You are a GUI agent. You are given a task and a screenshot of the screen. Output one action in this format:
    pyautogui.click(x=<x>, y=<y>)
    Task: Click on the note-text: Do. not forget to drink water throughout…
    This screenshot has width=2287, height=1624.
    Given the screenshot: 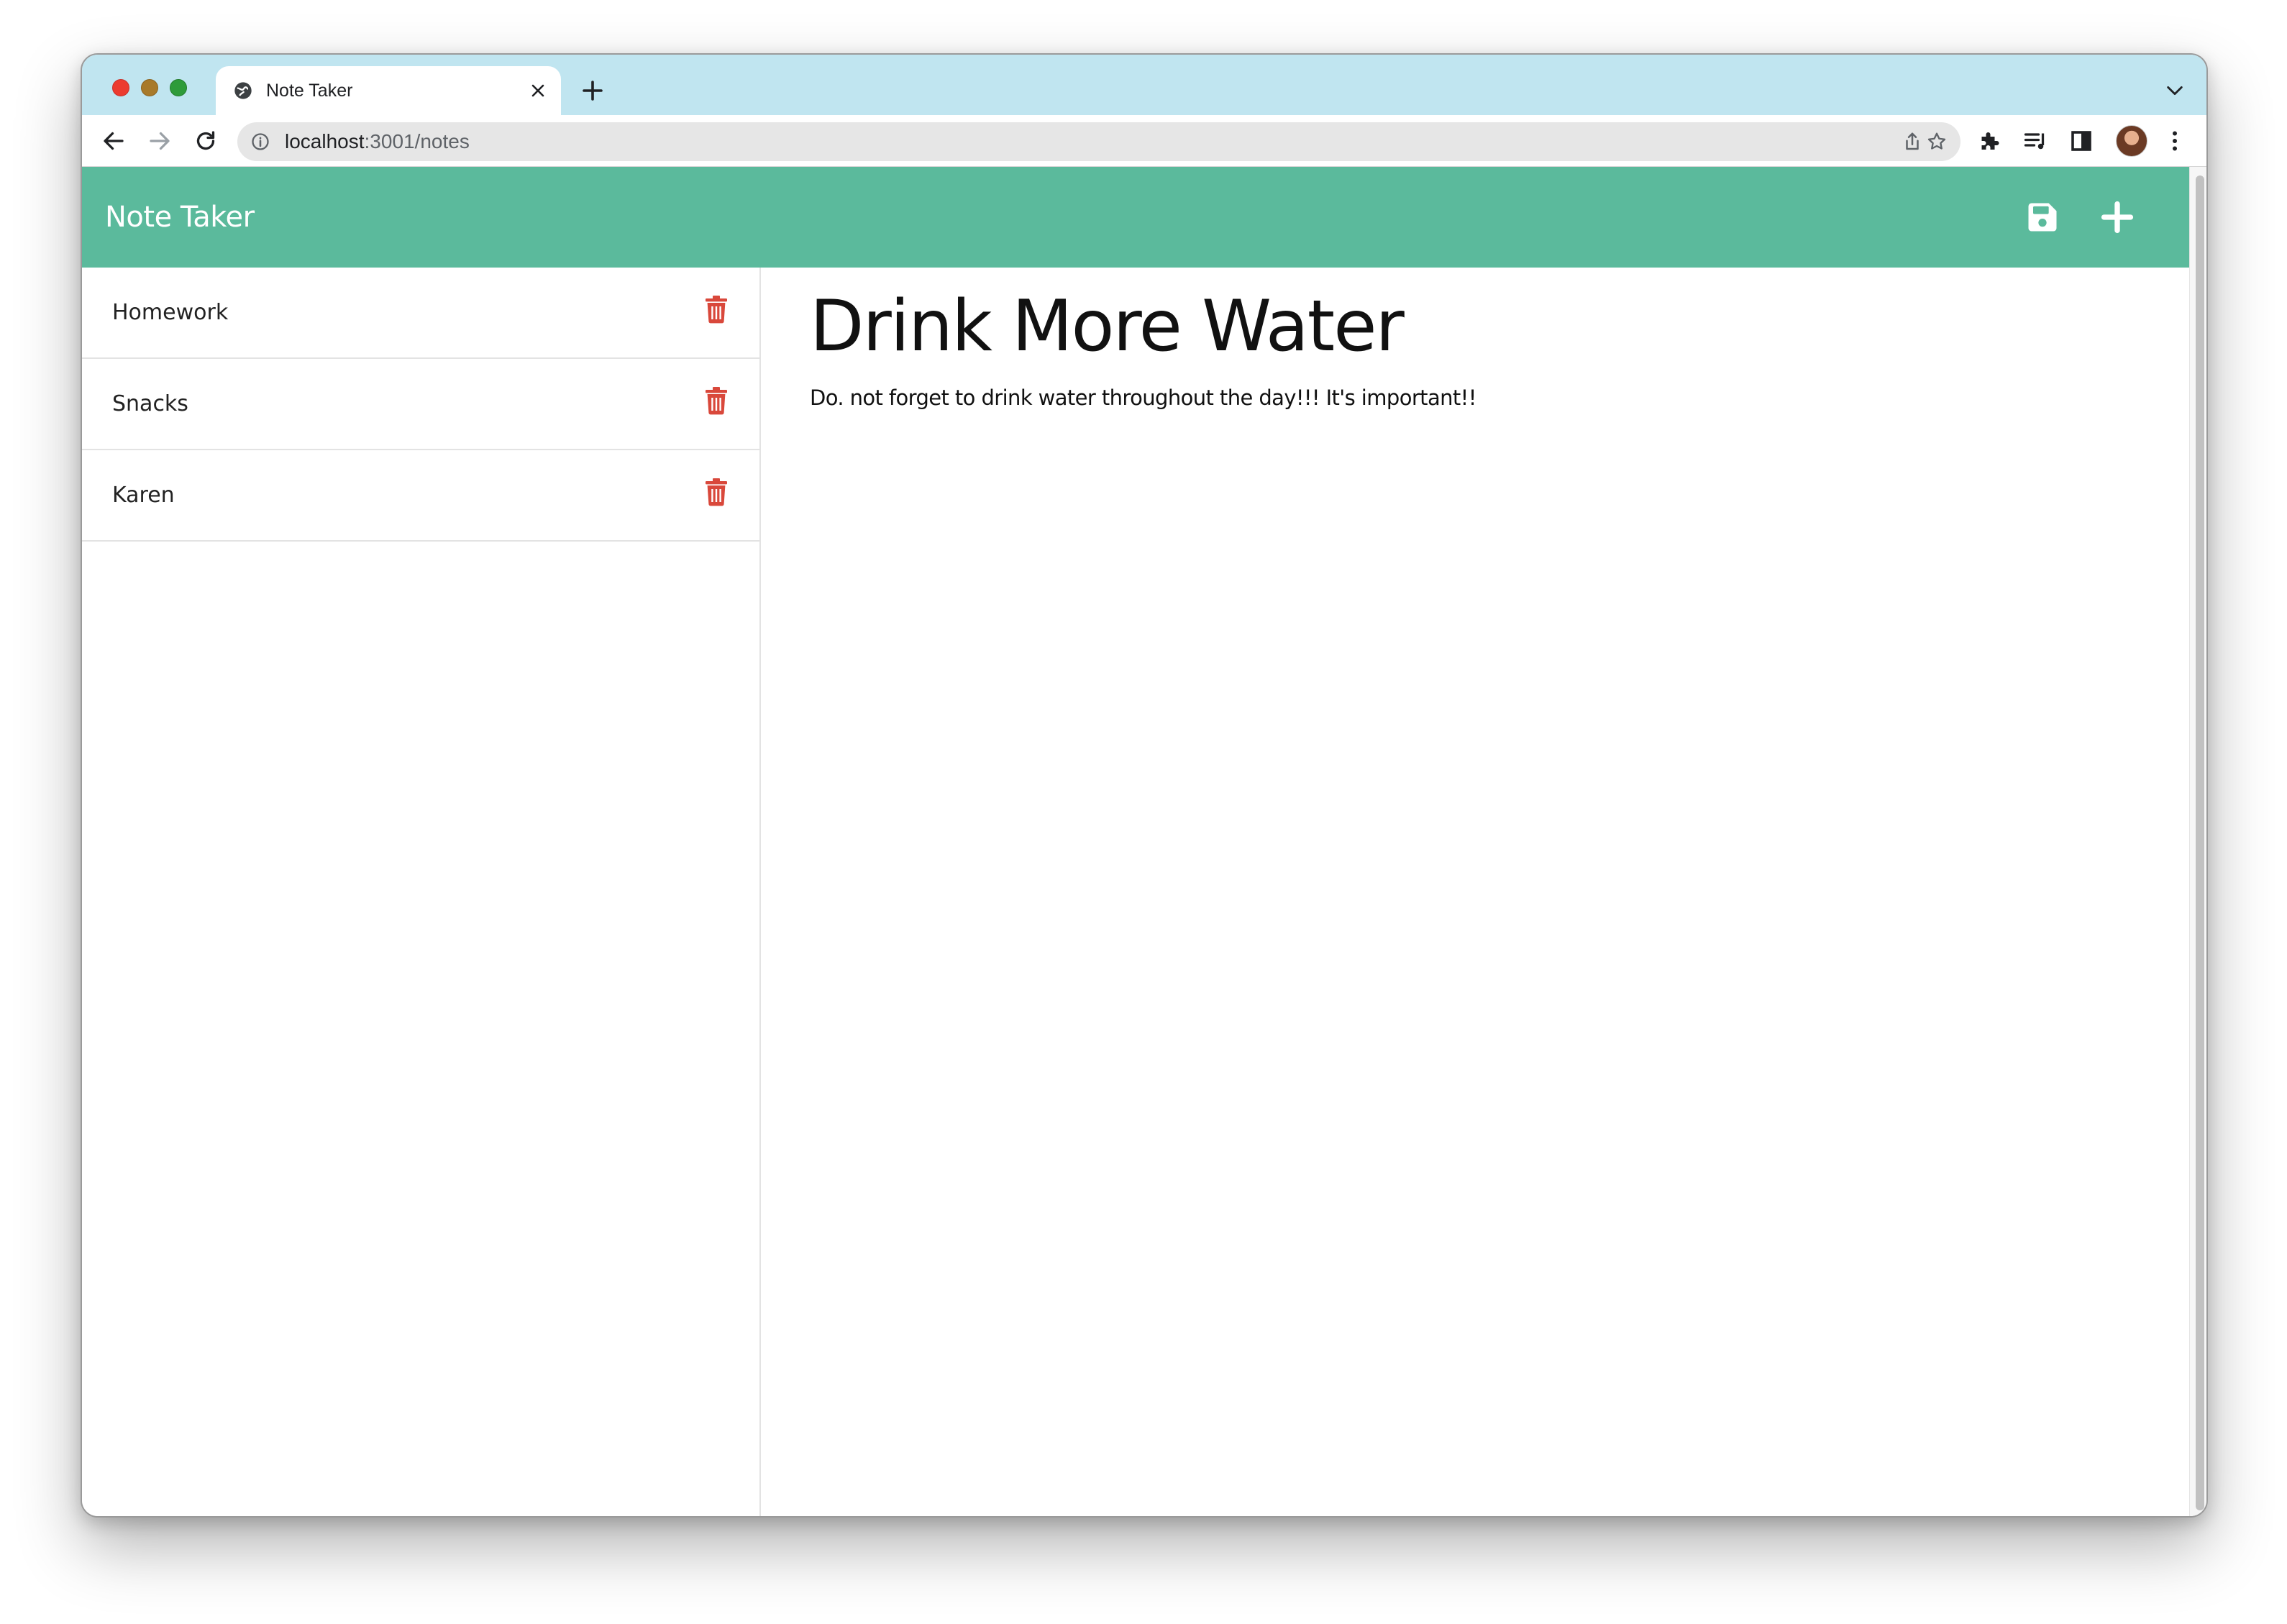 What is the action you would take?
    pyautogui.click(x=1143, y=398)
    